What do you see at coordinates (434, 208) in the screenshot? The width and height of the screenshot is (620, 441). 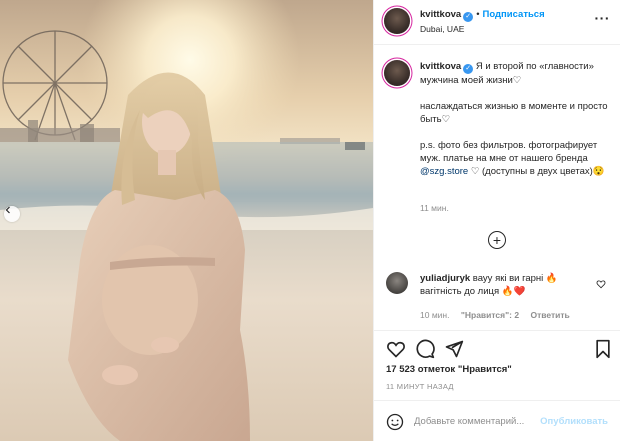 I see `caption-timestamp: 11 мин.` at bounding box center [434, 208].